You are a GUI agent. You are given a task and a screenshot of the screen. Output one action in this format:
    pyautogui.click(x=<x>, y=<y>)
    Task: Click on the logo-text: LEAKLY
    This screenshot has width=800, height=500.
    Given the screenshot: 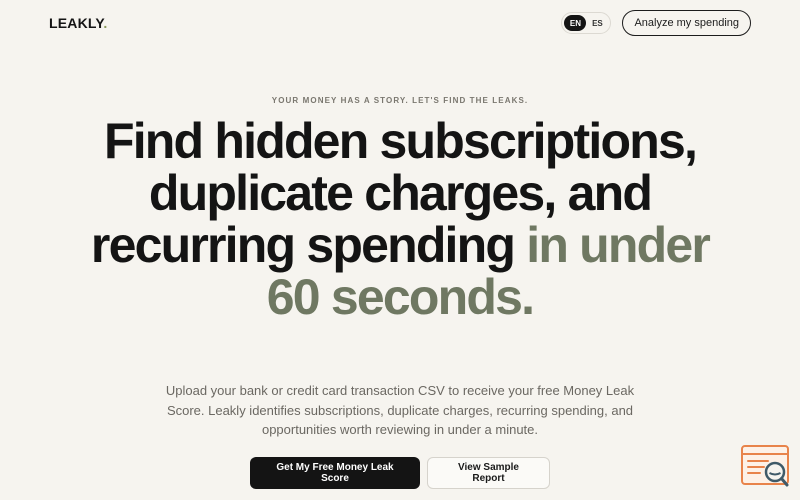 What is the action you would take?
    pyautogui.click(x=76, y=23)
    